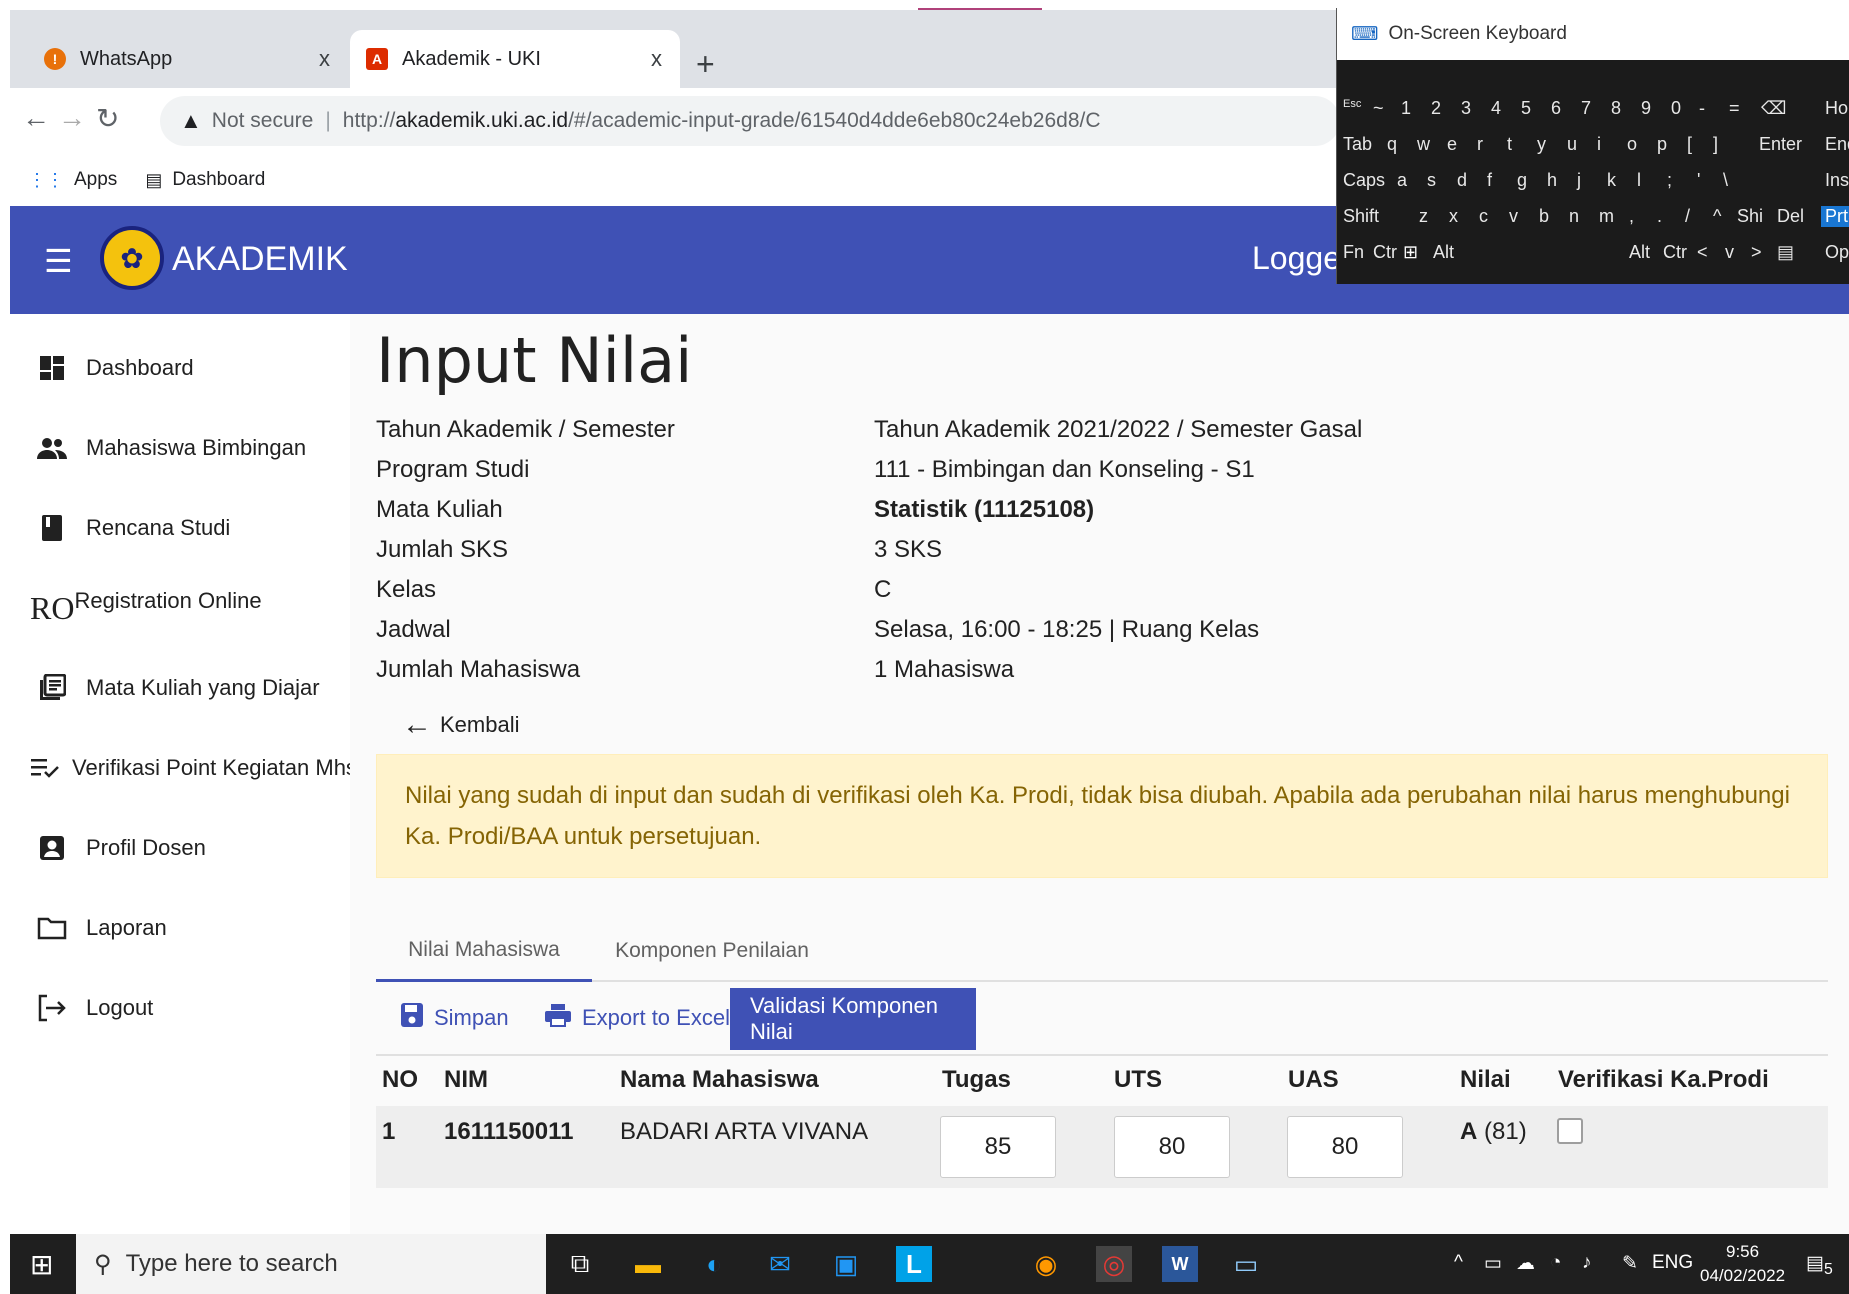 Image resolution: width=1849 pixels, height=1294 pixels. Describe the element at coordinates (190, 928) in the screenshot. I see `sidebar-item-laporan: Laporan` at that location.